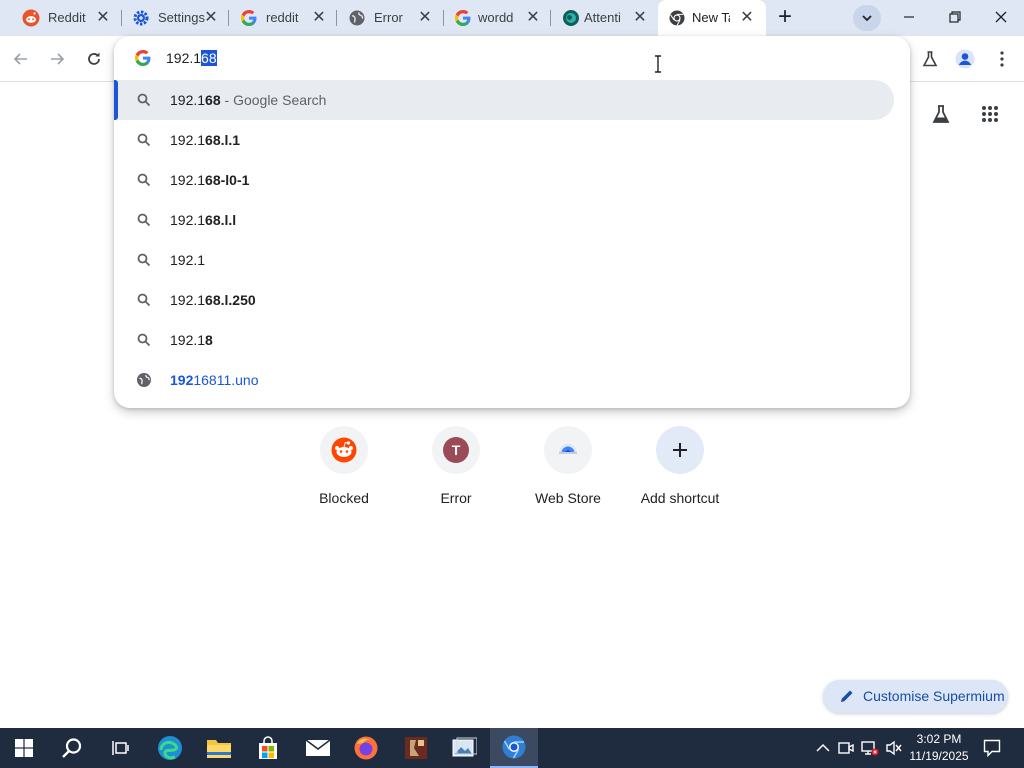 The height and width of the screenshot is (768, 1024). I want to click on suggestion-row-url: 19216811.uno, so click(512, 380).